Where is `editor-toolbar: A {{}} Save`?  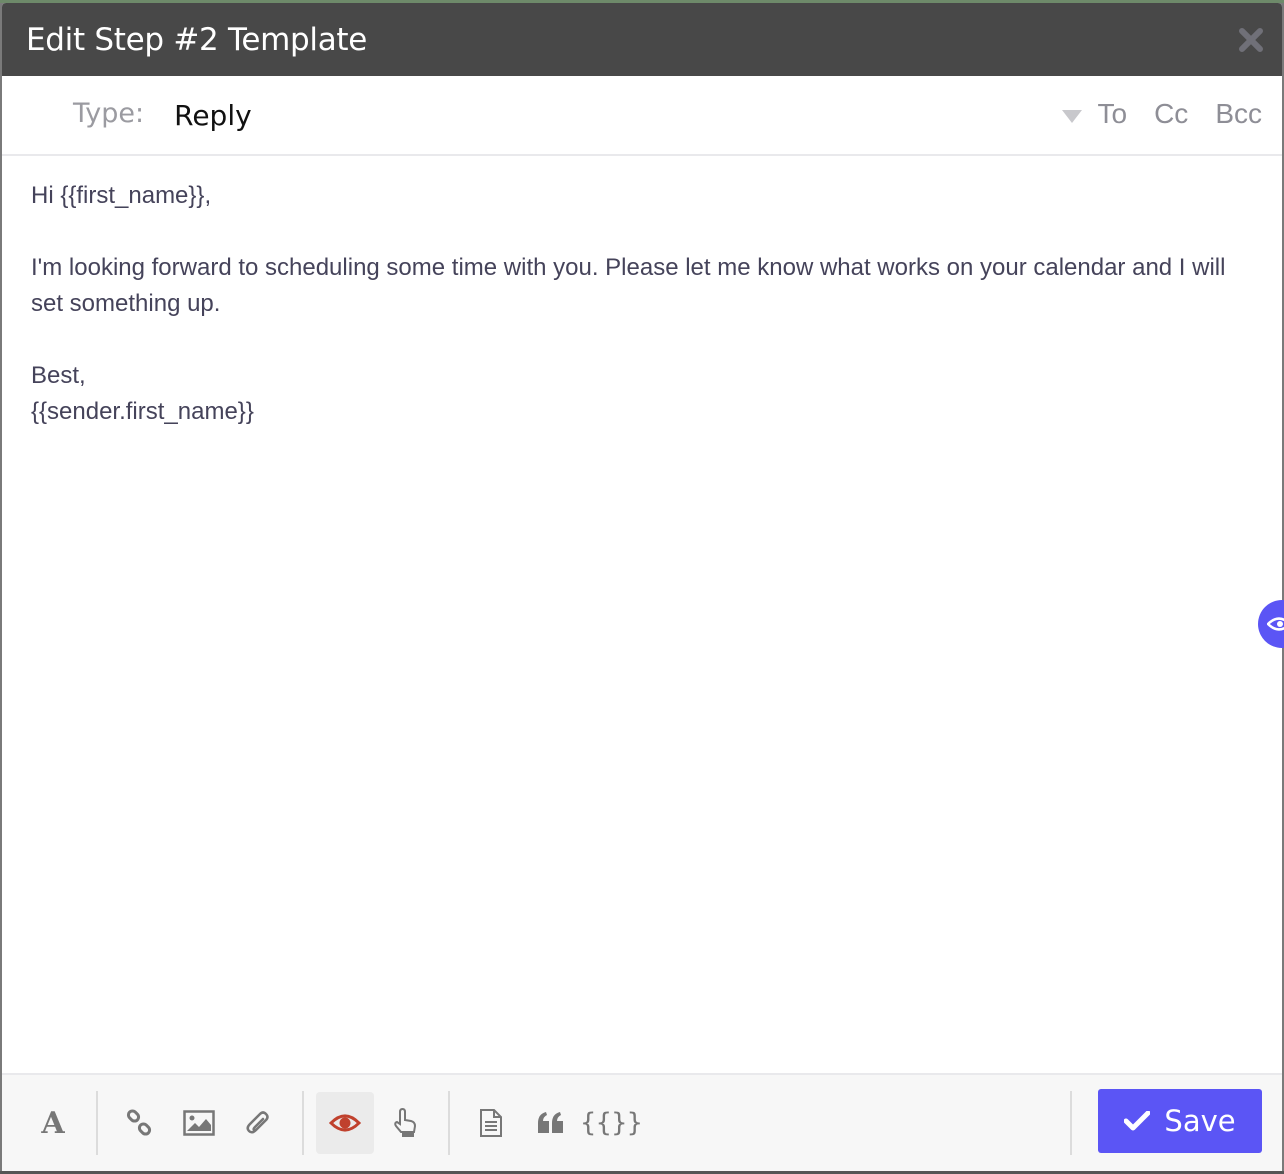 editor-toolbar: A {{}} Save is located at coordinates (642, 1122).